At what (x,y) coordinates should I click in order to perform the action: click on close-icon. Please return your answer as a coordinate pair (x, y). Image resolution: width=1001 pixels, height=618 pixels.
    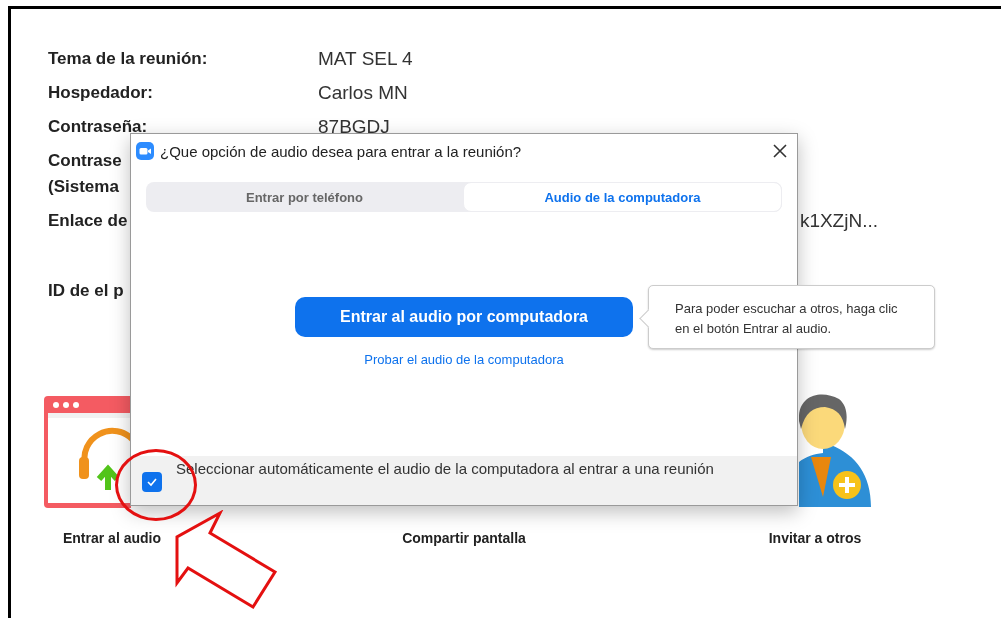
    Looking at the image, I should click on (780, 151).